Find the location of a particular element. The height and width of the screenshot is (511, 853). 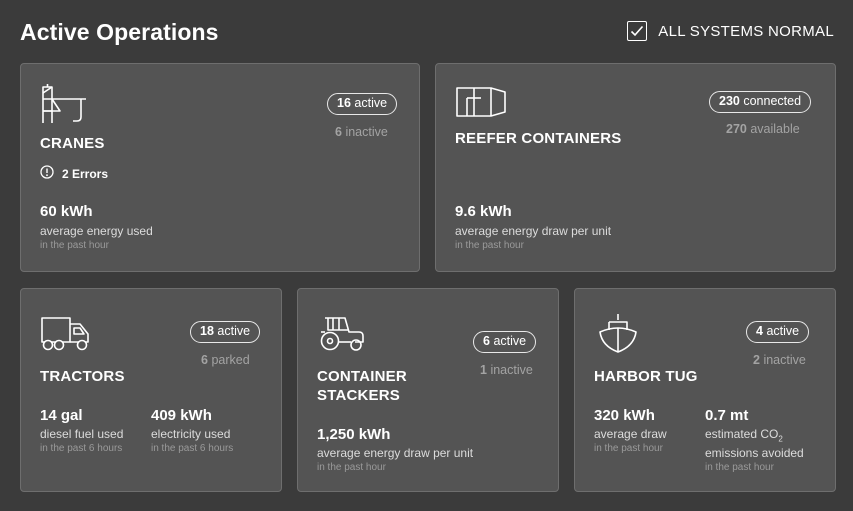

boat-icon is located at coordinates (618, 333).